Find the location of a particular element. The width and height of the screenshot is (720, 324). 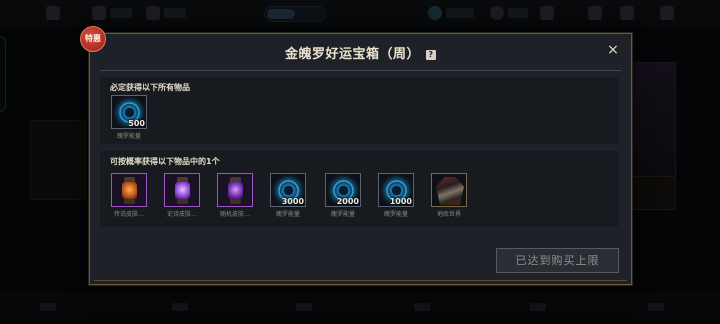

dialog-title: 金魄罗好运宝箱（周）? is located at coordinates (360, 52).